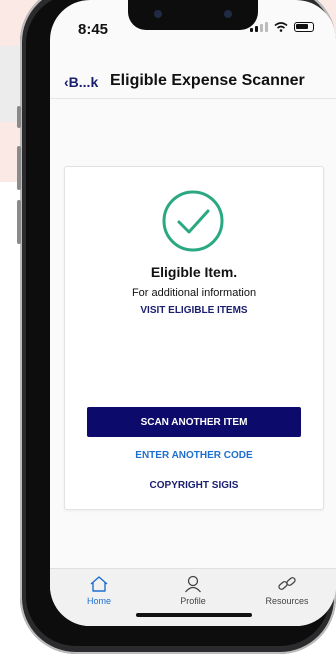 This screenshot has width=336, height=654. I want to click on status-icons, so click(282, 27).